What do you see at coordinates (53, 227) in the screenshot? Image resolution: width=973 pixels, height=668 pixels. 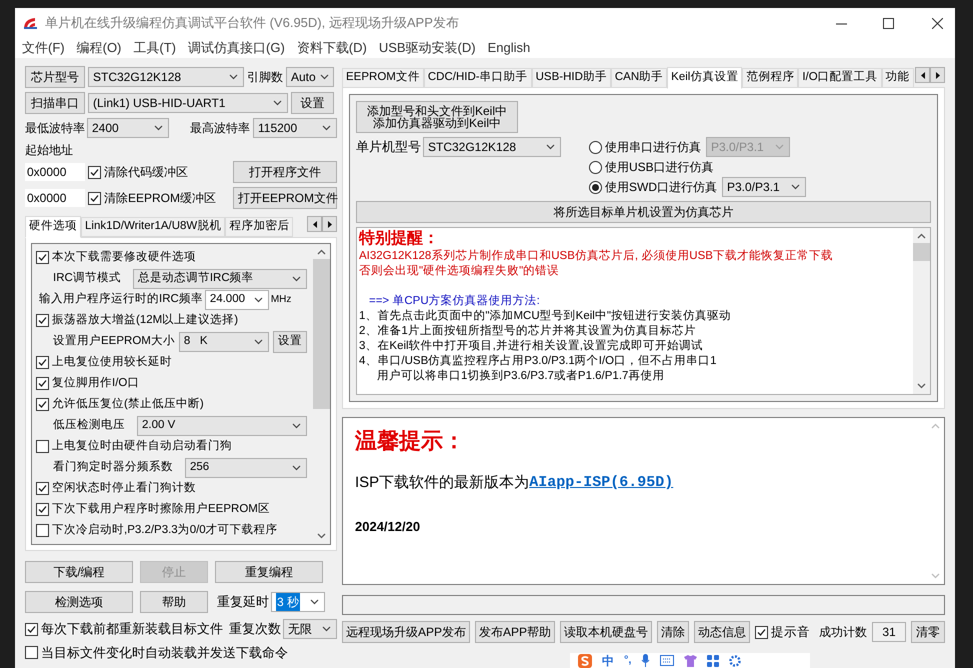 I see `tab: 硬件选项` at bounding box center [53, 227].